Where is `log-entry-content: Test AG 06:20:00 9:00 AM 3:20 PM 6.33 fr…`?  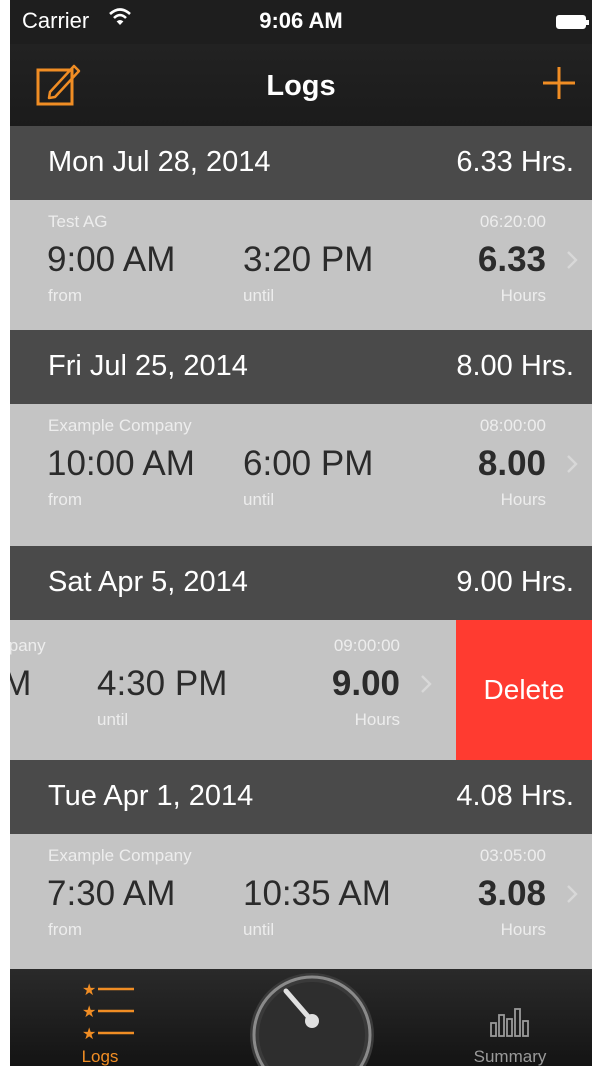 log-entry-content: Test AG 06:20:00 9:00 AM 3:20 PM 6.33 fr… is located at coordinates (301, 265).